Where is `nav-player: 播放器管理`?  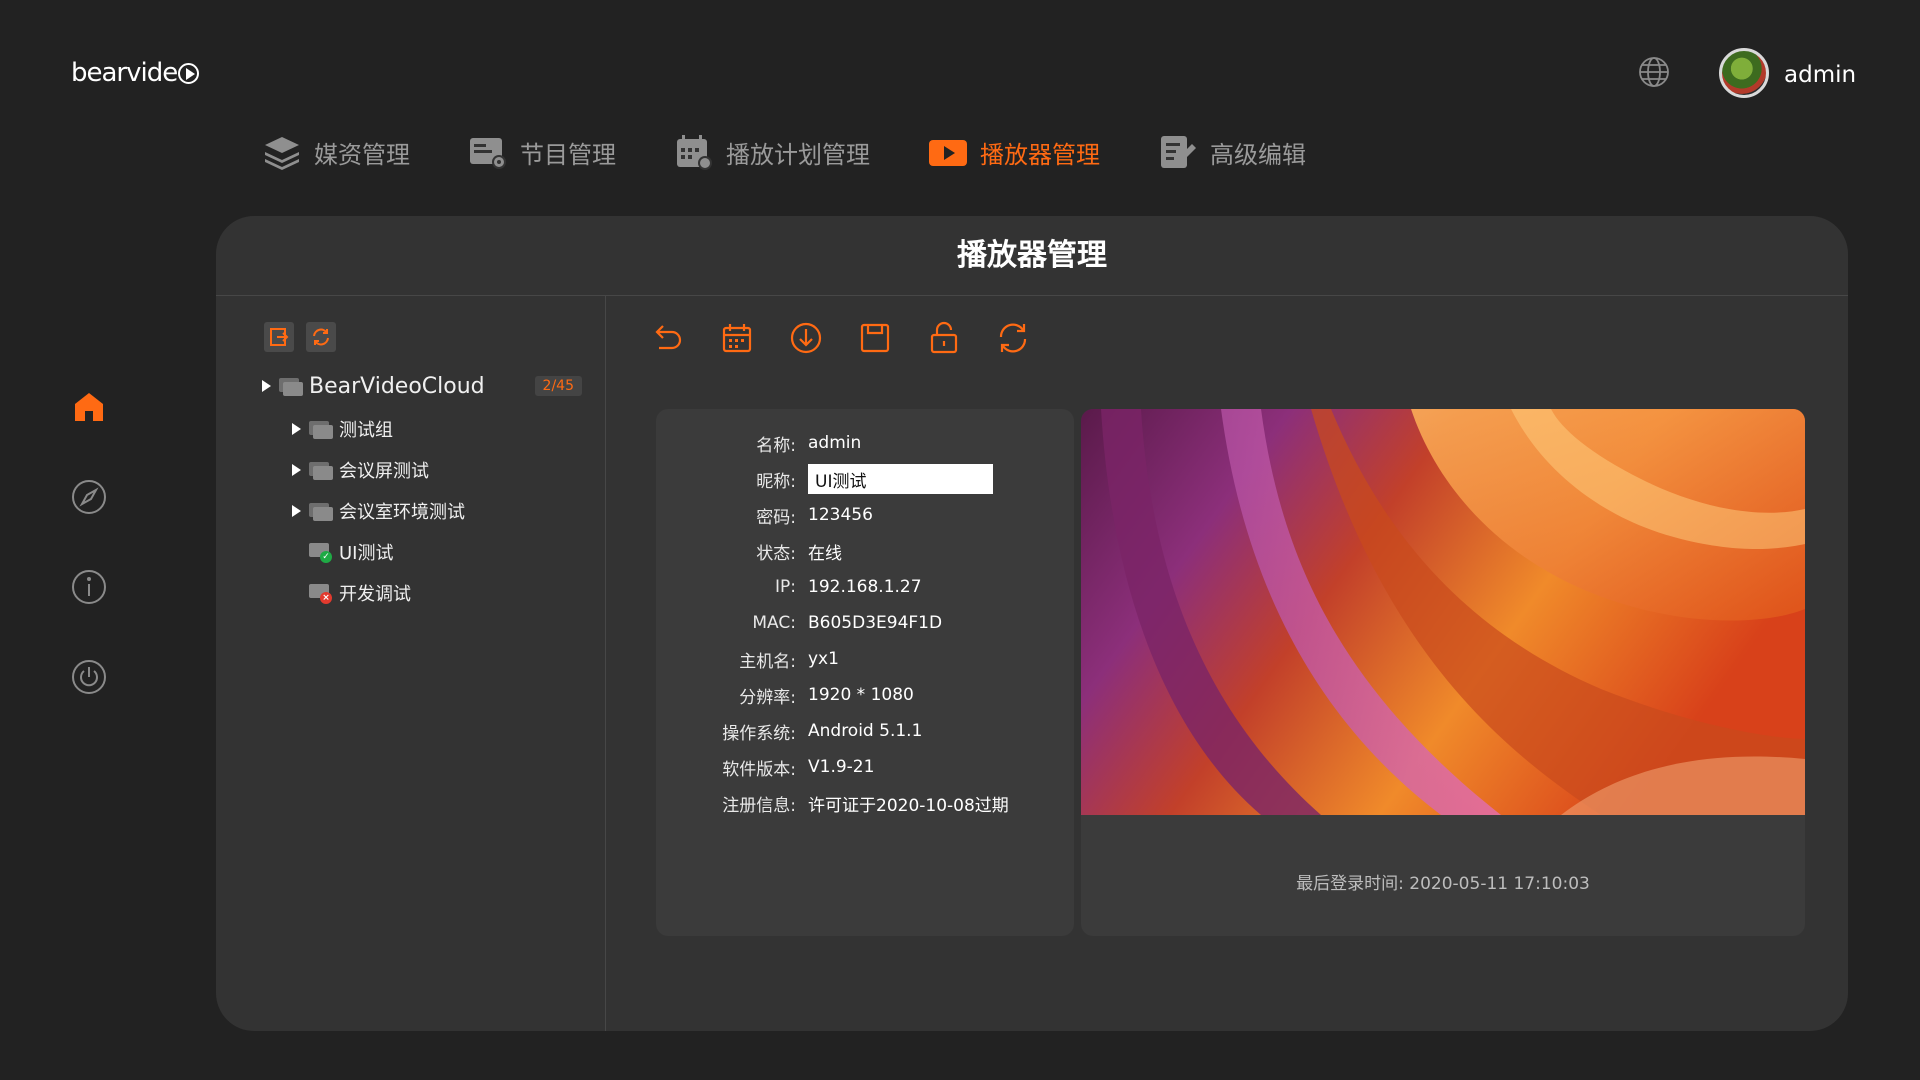
nav-player: 播放器管理 is located at coordinates (1014, 152).